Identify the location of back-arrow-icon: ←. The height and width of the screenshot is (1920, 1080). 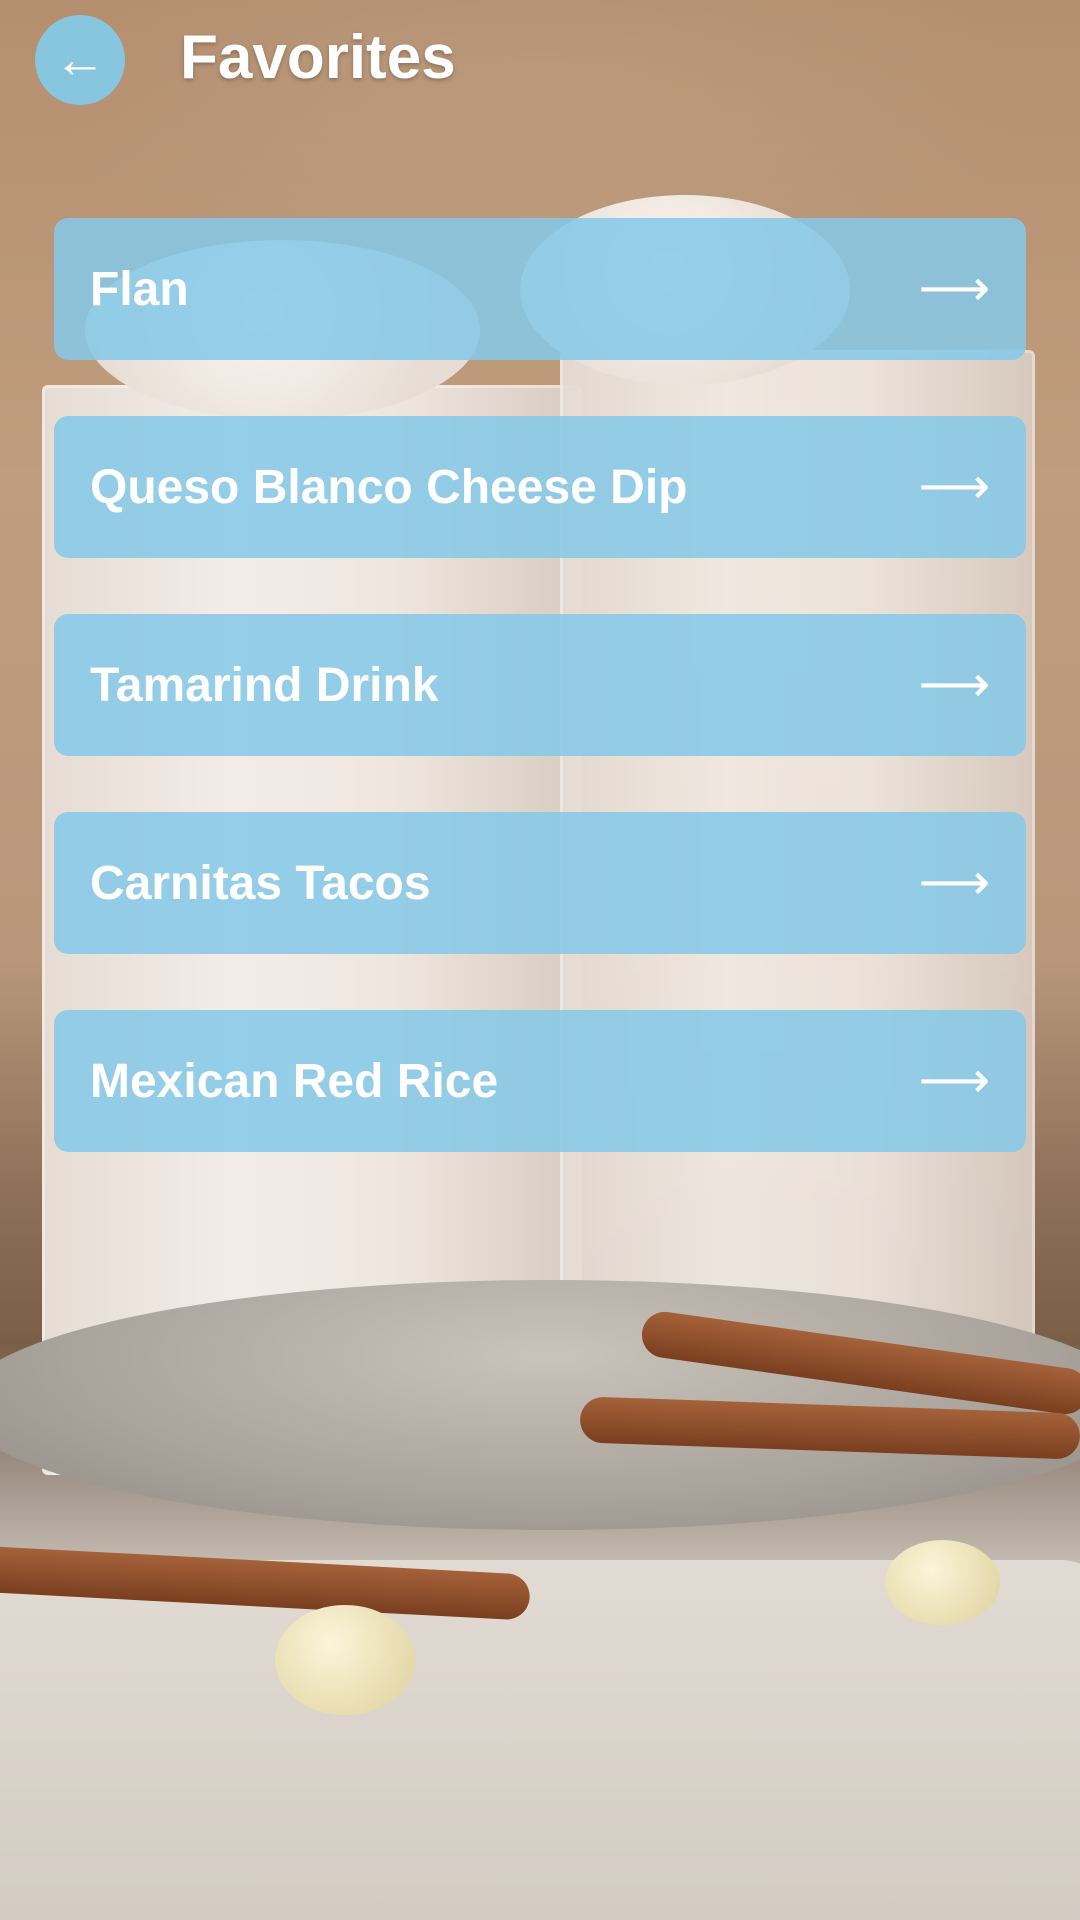
(80, 60).